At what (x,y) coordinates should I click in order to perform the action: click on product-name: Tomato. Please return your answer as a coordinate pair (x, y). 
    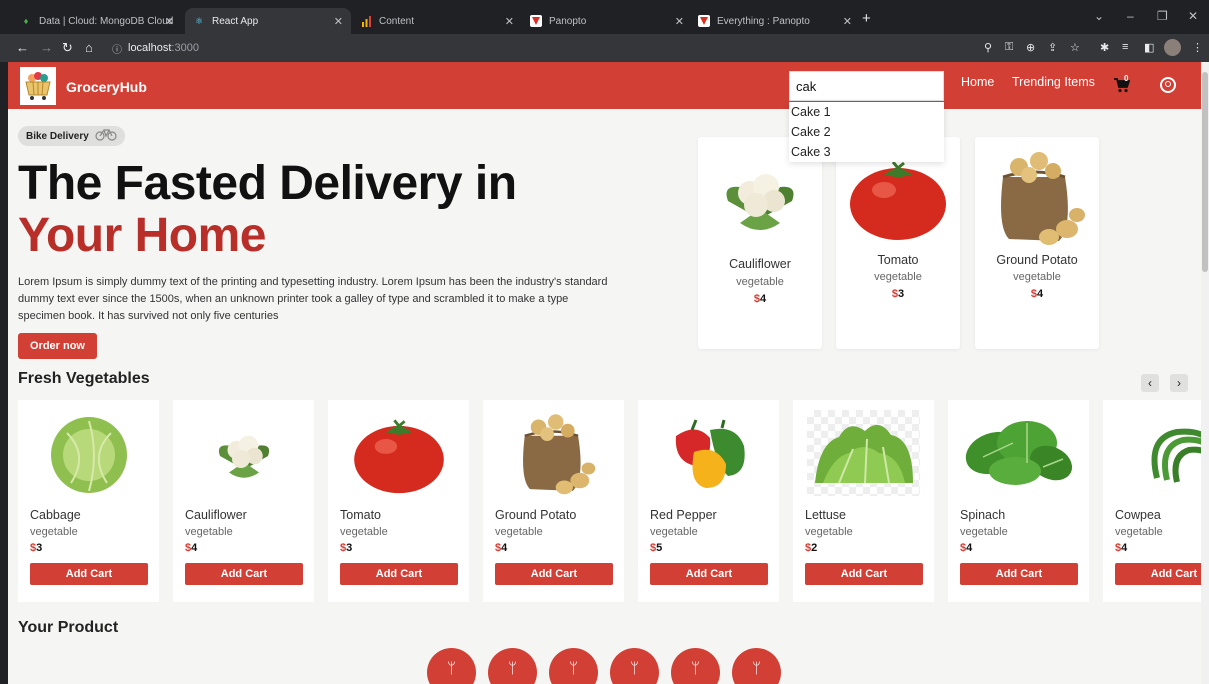
    Looking at the image, I should click on (898, 260).